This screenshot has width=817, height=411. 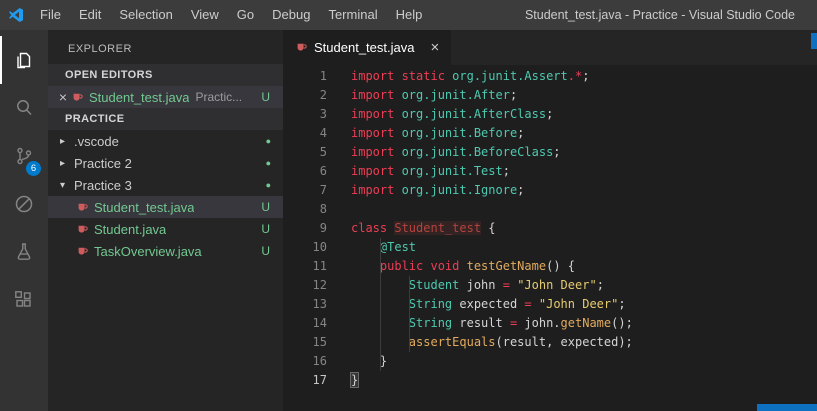 What do you see at coordinates (550, 380) in the screenshot?
I see `code-line: 17}` at bounding box center [550, 380].